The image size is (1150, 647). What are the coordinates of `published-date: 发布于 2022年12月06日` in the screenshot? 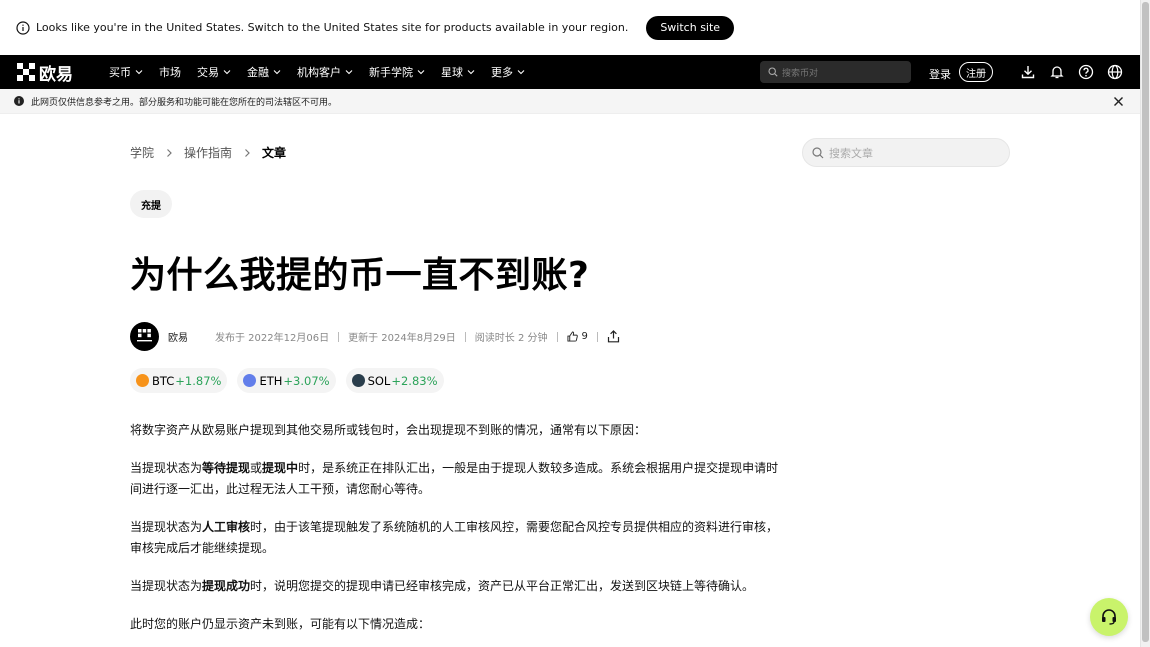 It's located at (272, 338).